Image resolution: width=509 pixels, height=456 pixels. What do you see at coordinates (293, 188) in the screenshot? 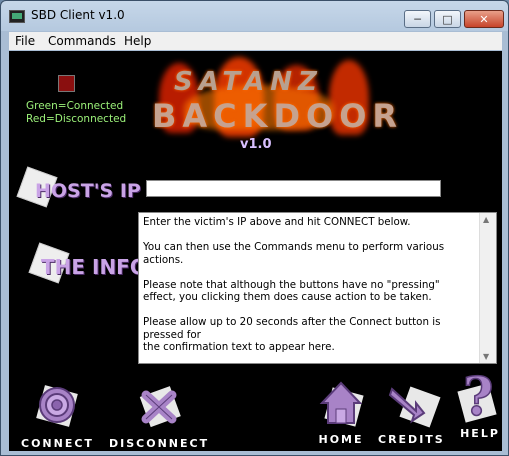
I see `host-ip-input` at bounding box center [293, 188].